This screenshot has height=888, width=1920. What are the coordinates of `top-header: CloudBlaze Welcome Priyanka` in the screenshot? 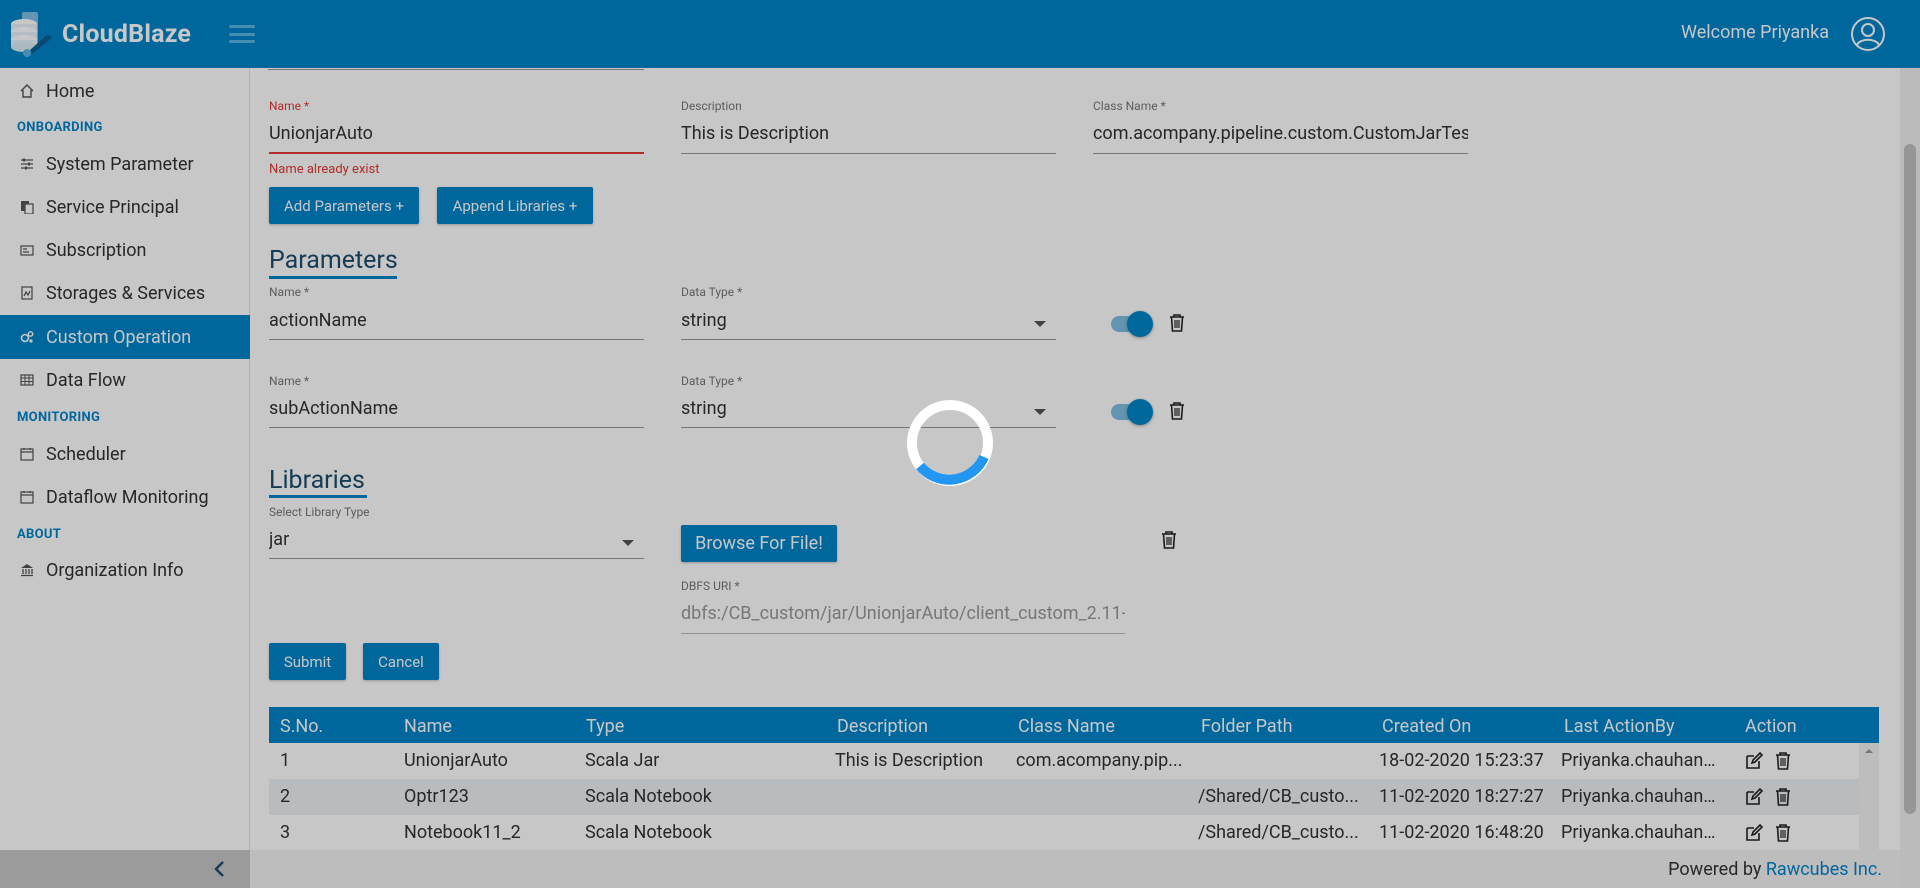 It's located at (960, 34).